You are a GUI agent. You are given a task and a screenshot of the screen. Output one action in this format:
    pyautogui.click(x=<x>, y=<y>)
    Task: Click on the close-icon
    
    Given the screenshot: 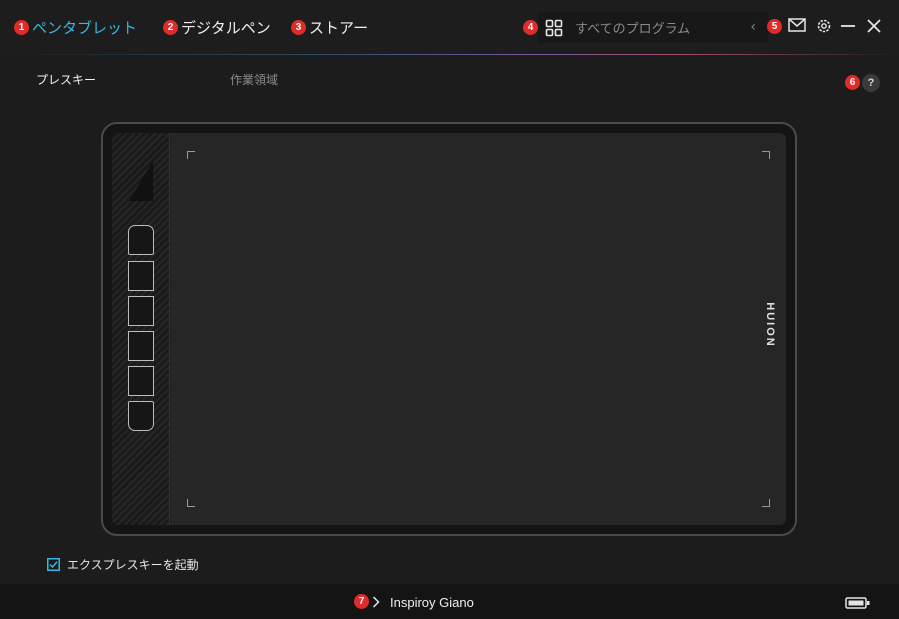 What is the action you would take?
    pyautogui.click(x=874, y=26)
    